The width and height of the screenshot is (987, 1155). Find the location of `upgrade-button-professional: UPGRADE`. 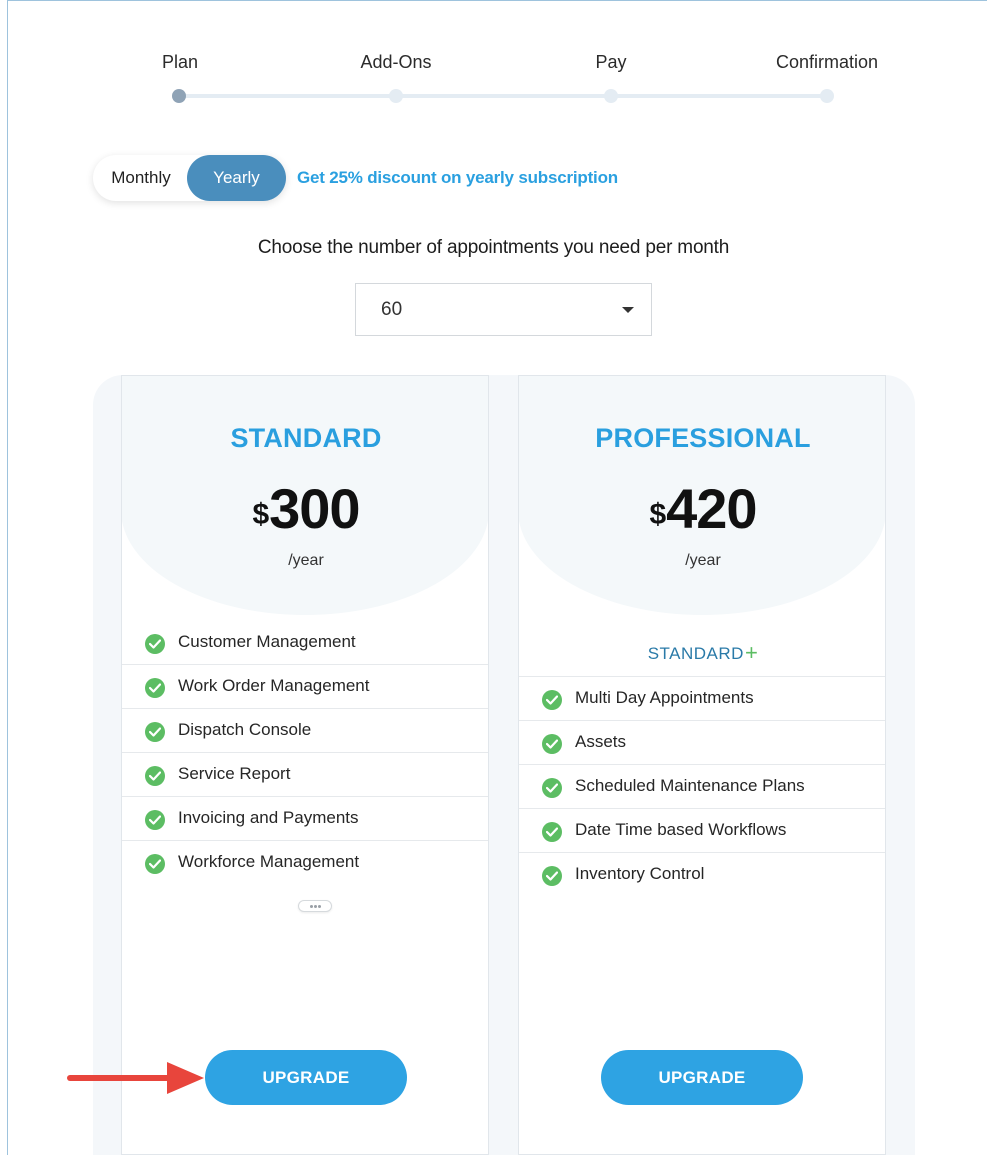

upgrade-button-professional: UPGRADE is located at coordinates (702, 1077).